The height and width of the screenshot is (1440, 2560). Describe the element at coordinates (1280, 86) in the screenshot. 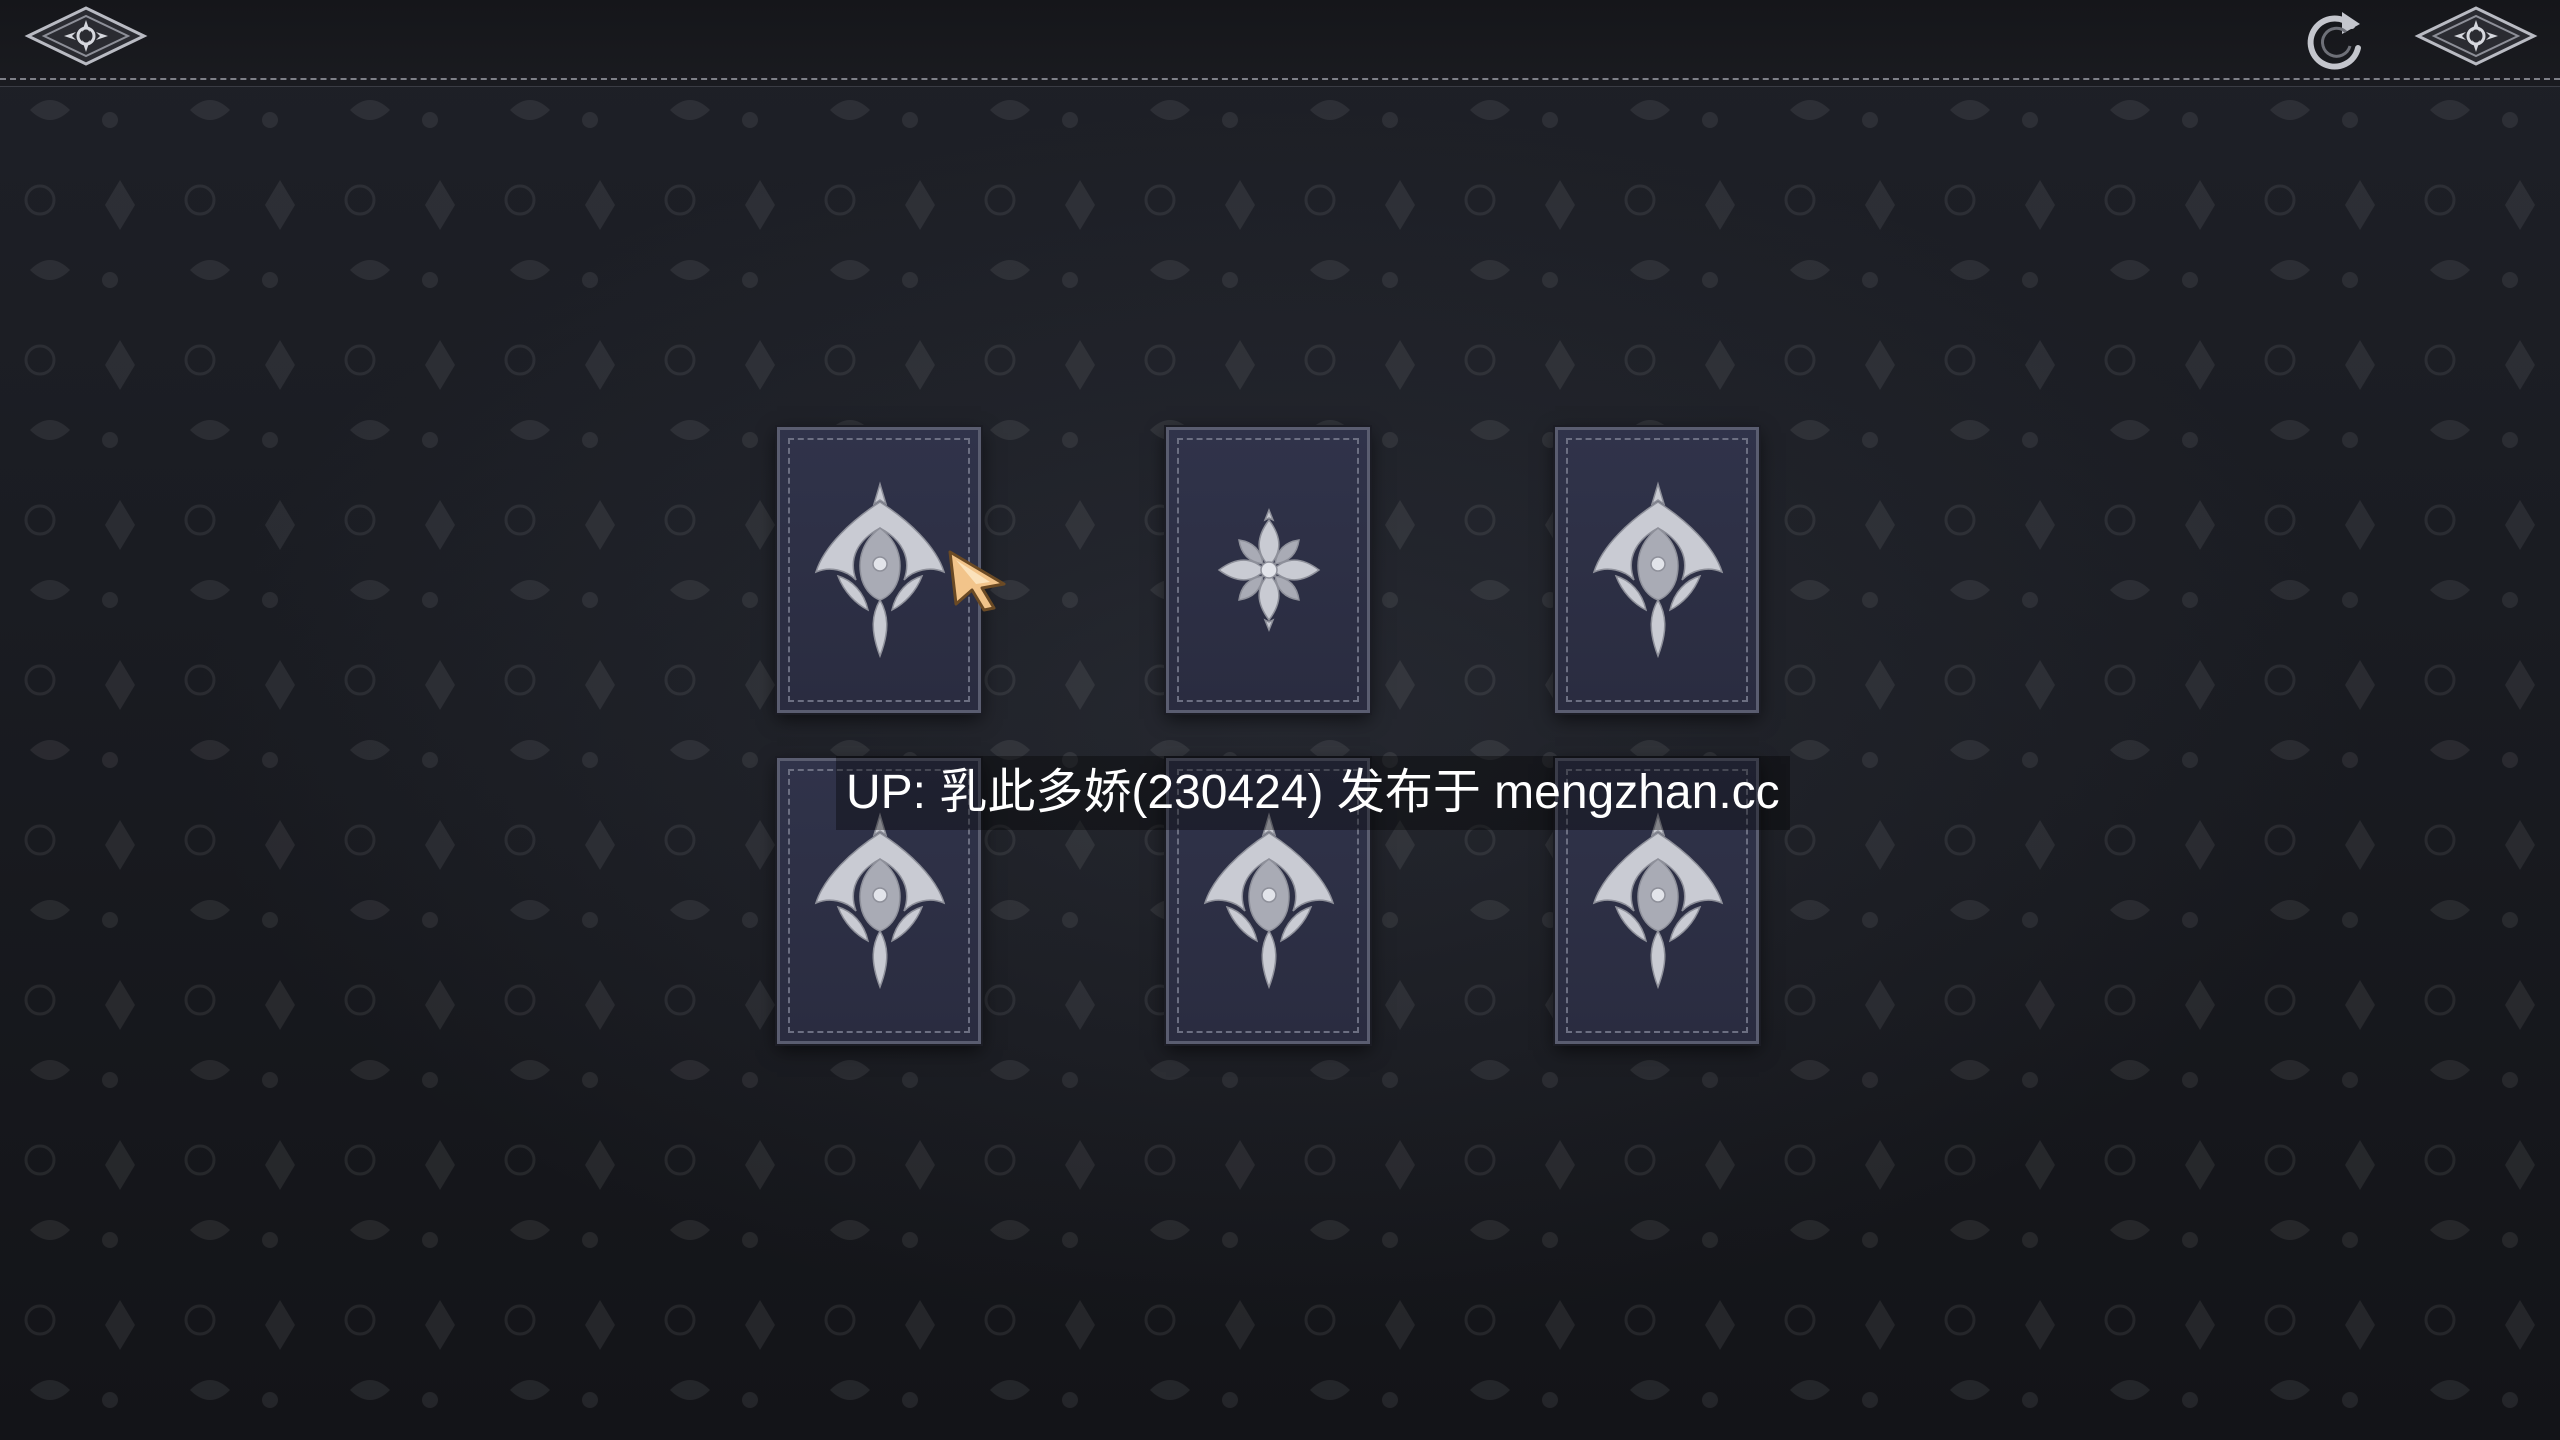

I see `top-bar-divider-lower` at that location.